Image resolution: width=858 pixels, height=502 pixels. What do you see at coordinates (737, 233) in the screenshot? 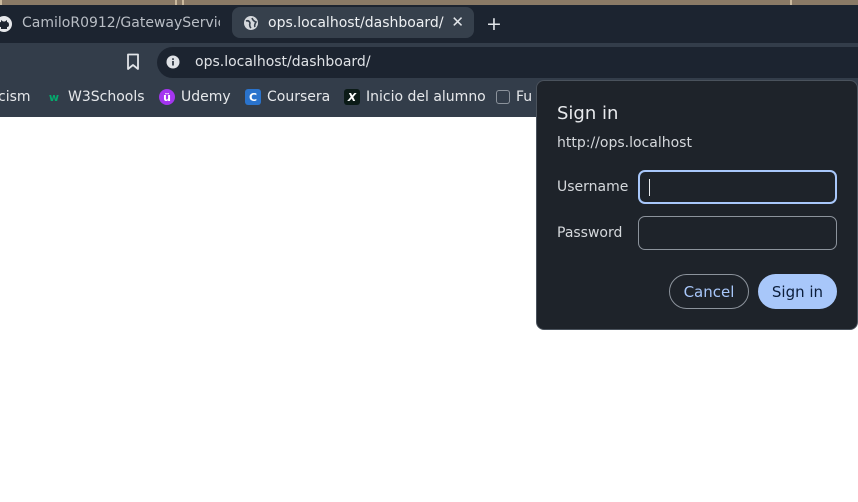
I see `password-field` at bounding box center [737, 233].